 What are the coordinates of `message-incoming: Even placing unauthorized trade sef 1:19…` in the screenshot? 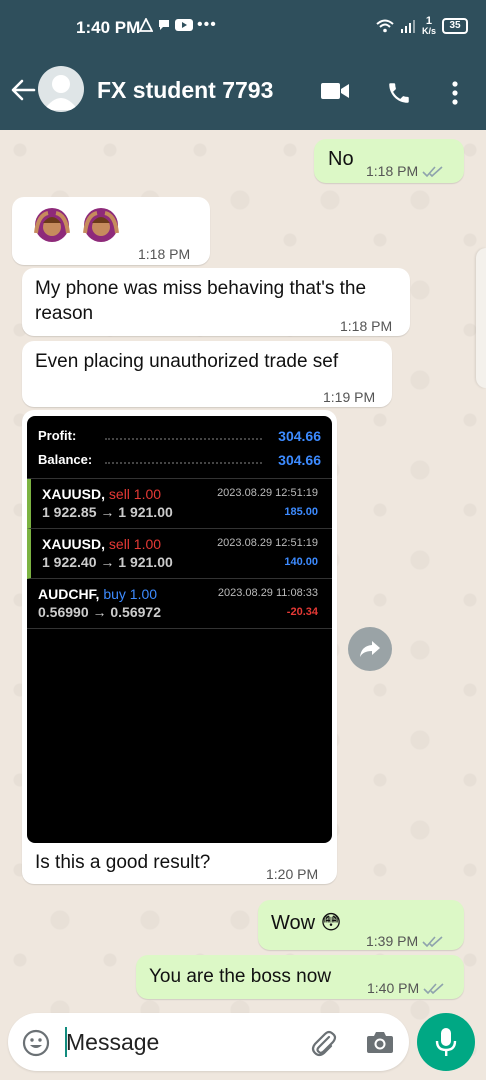 It's located at (207, 374).